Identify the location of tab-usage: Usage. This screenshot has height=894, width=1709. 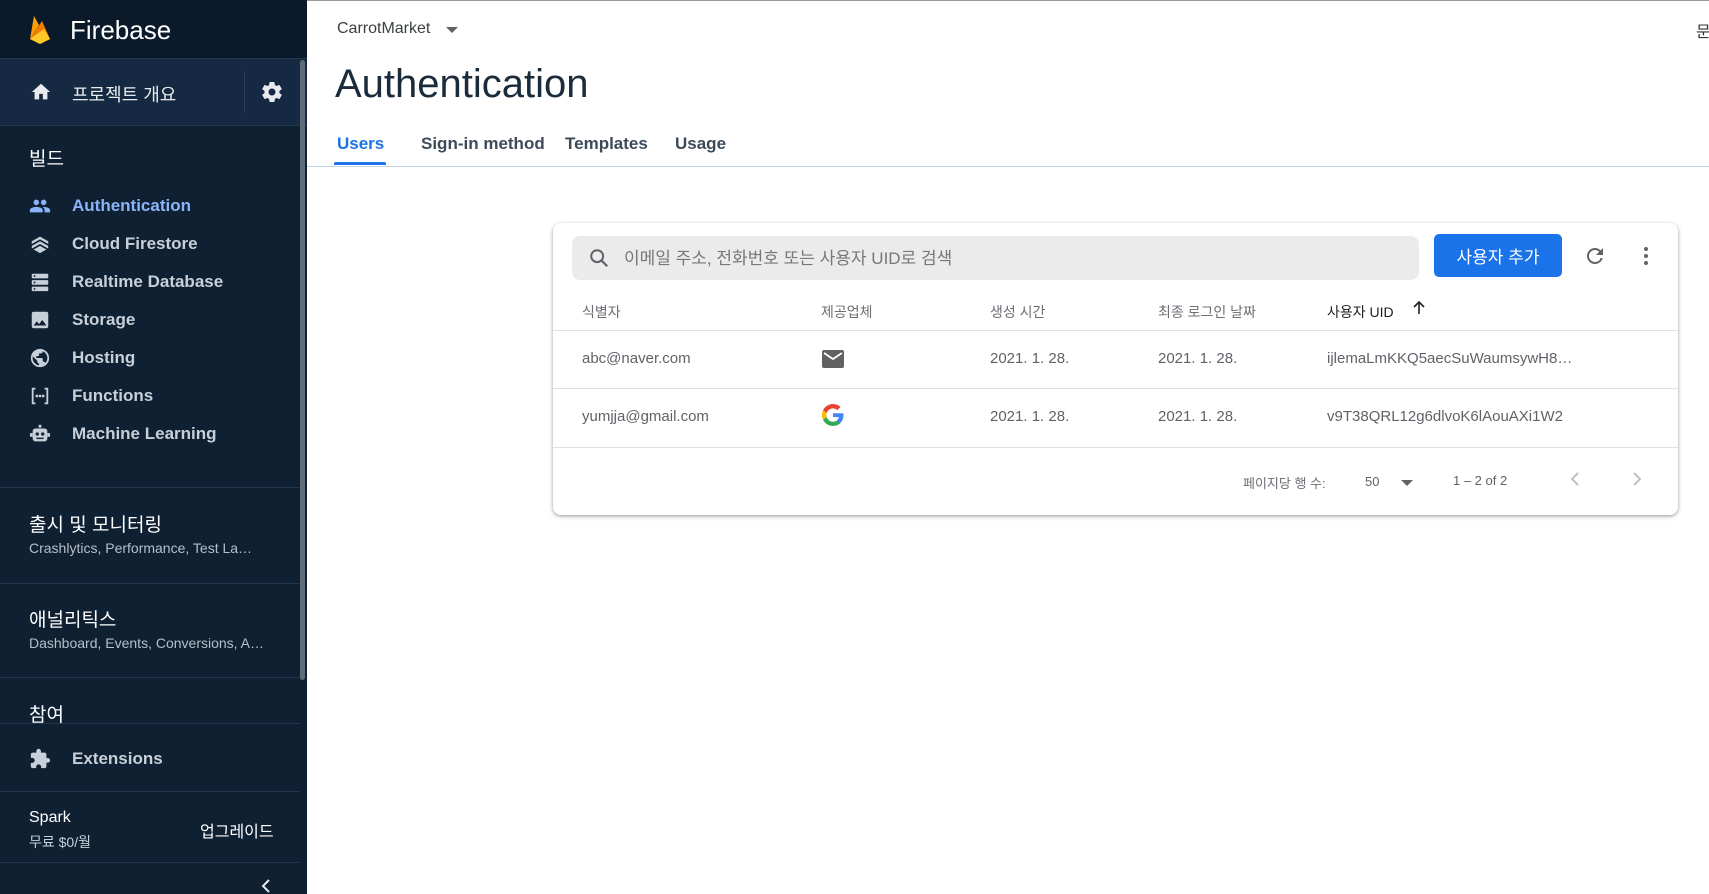
(700, 144).